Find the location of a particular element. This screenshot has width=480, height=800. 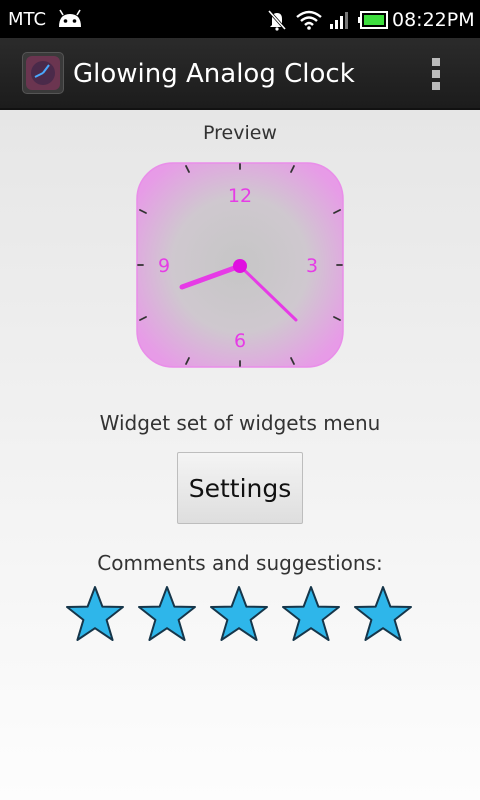

star-4-icon is located at coordinates (311, 615).